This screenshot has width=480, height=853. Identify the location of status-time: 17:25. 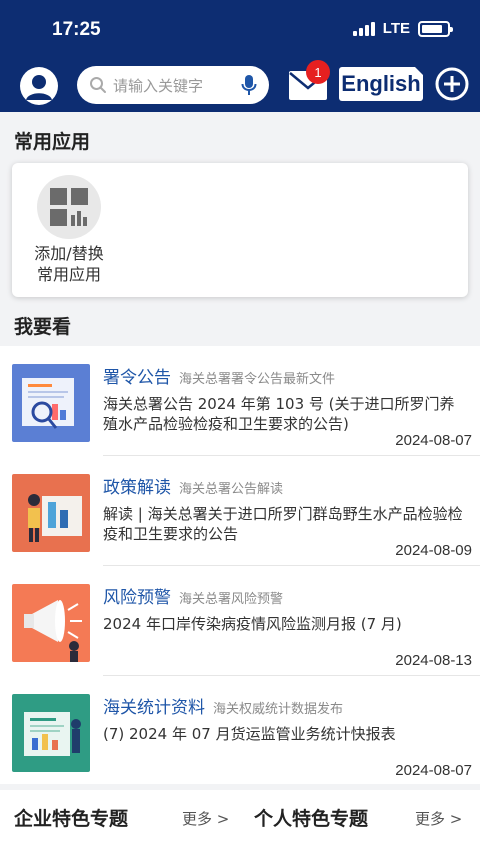
(76, 29).